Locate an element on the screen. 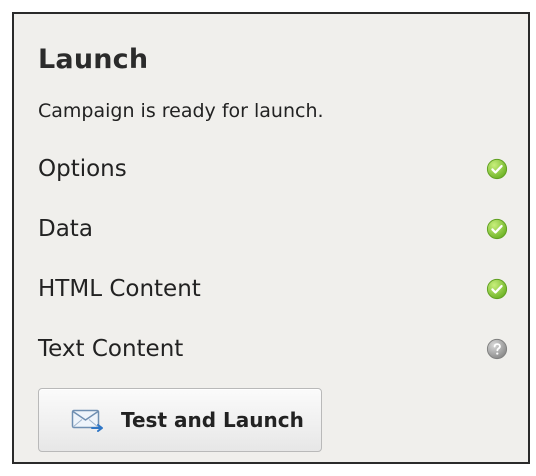 The image size is (536, 476). test-and-launch-label: Test and Launch is located at coordinates (212, 420).